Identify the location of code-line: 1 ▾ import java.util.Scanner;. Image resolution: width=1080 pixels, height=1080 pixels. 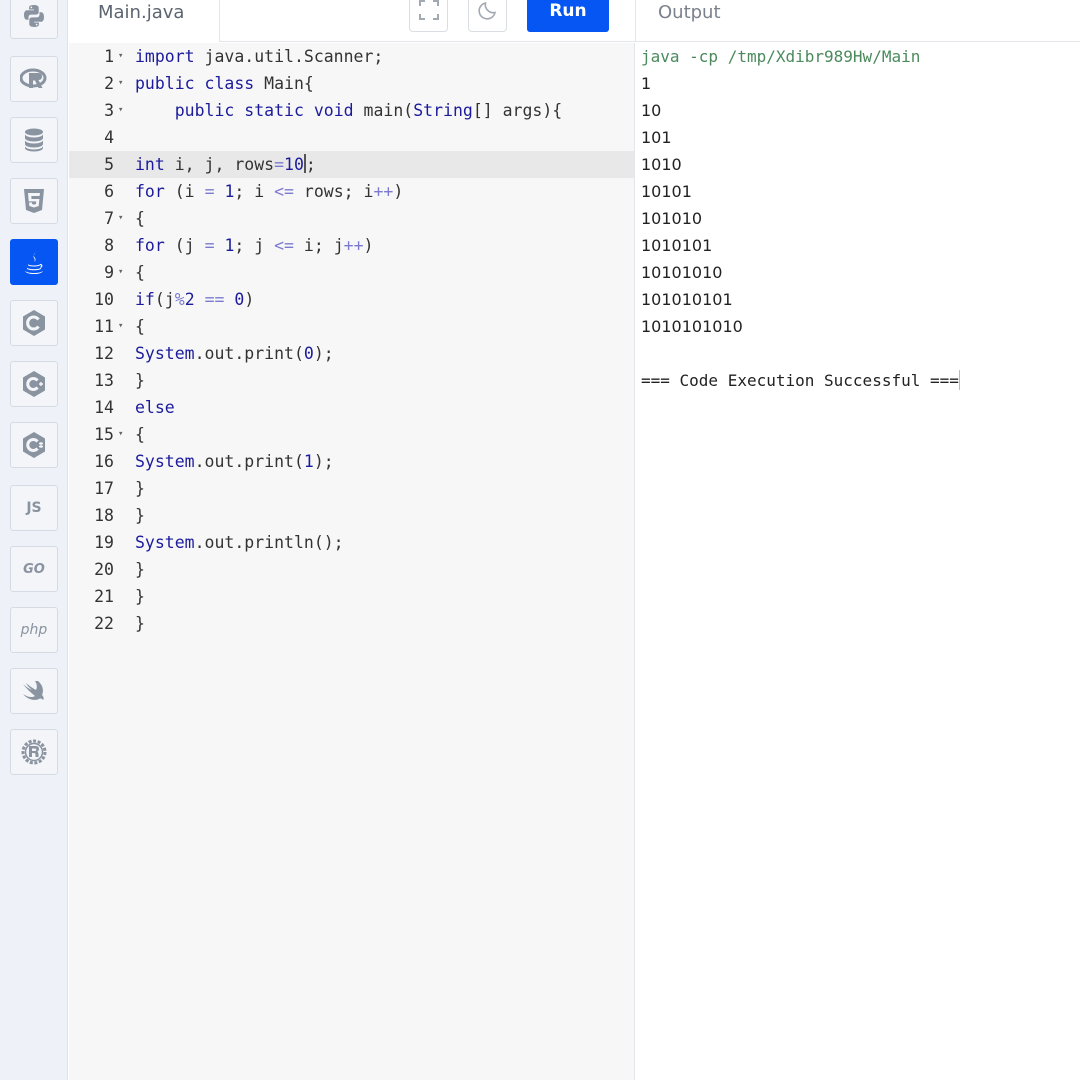
(351, 56).